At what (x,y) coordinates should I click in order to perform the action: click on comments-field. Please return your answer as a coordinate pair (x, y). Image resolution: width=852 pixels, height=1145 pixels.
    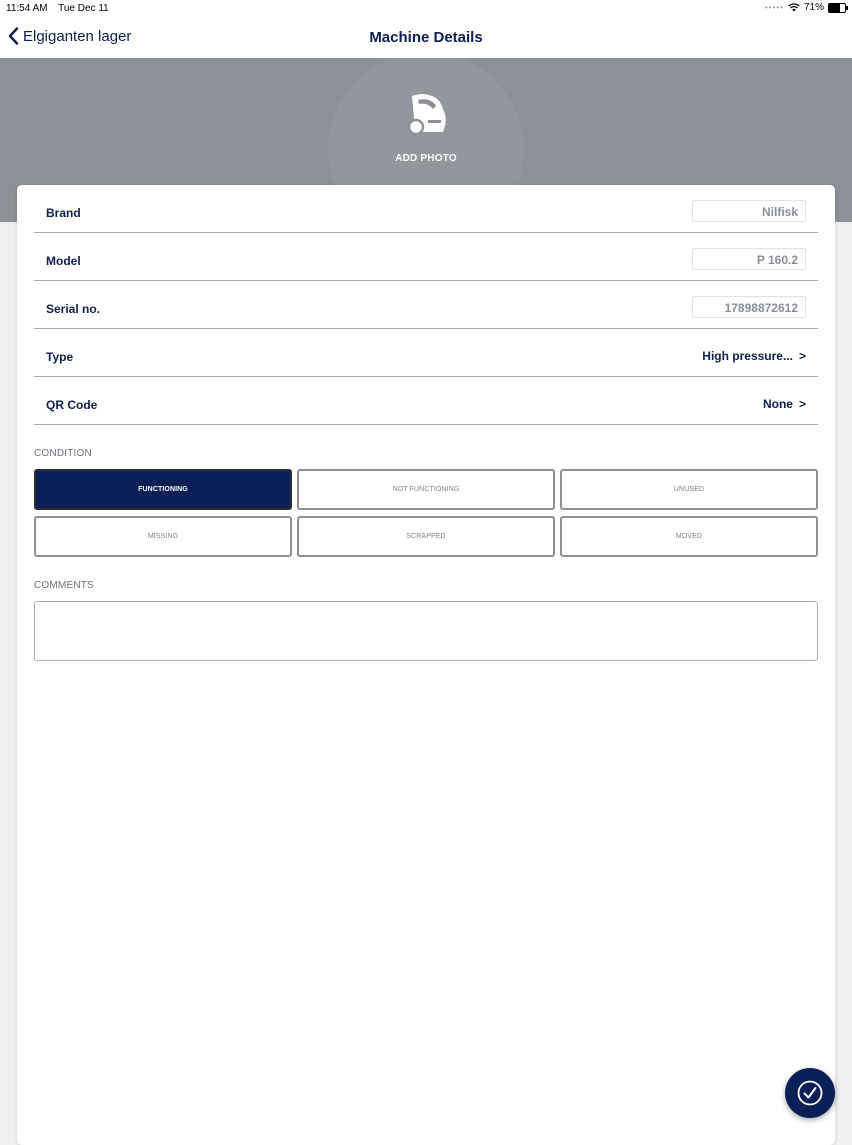
    Looking at the image, I should click on (426, 631).